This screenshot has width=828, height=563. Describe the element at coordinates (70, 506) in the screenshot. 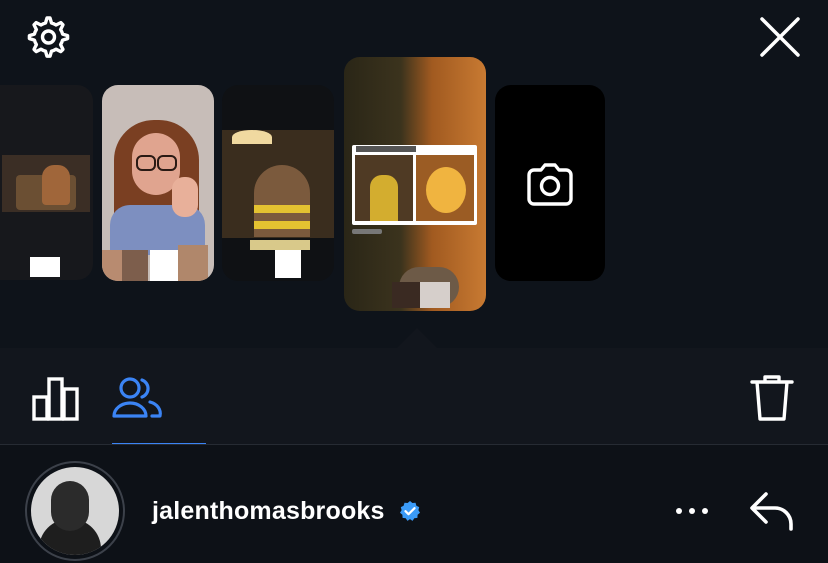

I see `avatar-image-head` at that location.